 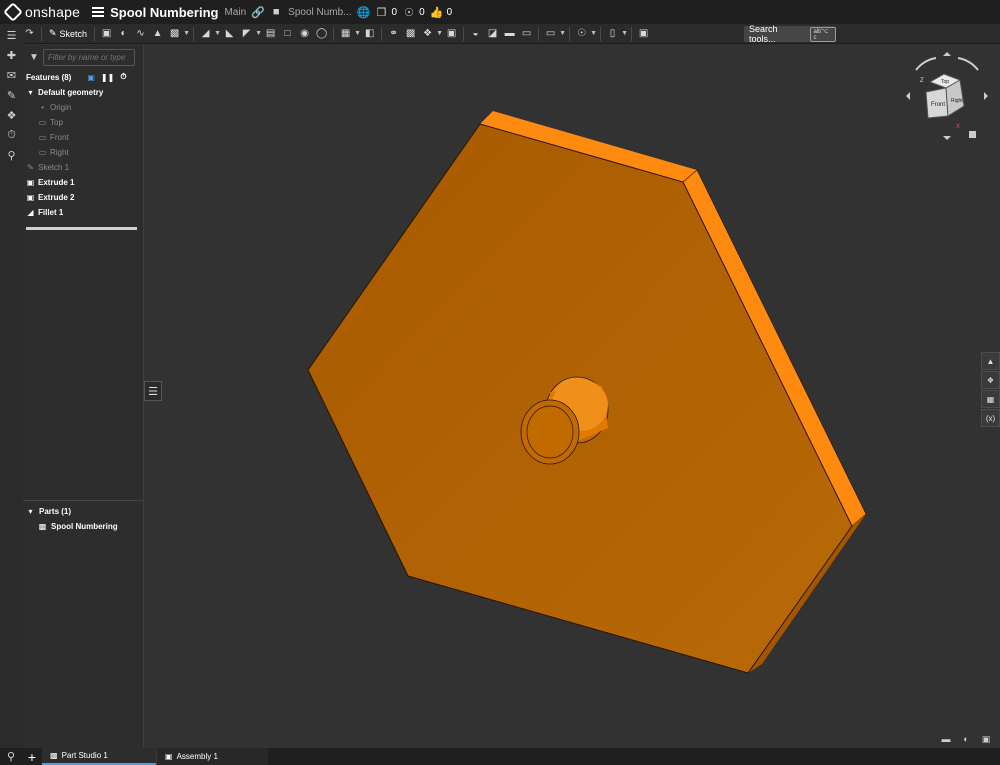 I want to click on arrow-down-icon, so click(x=947, y=138).